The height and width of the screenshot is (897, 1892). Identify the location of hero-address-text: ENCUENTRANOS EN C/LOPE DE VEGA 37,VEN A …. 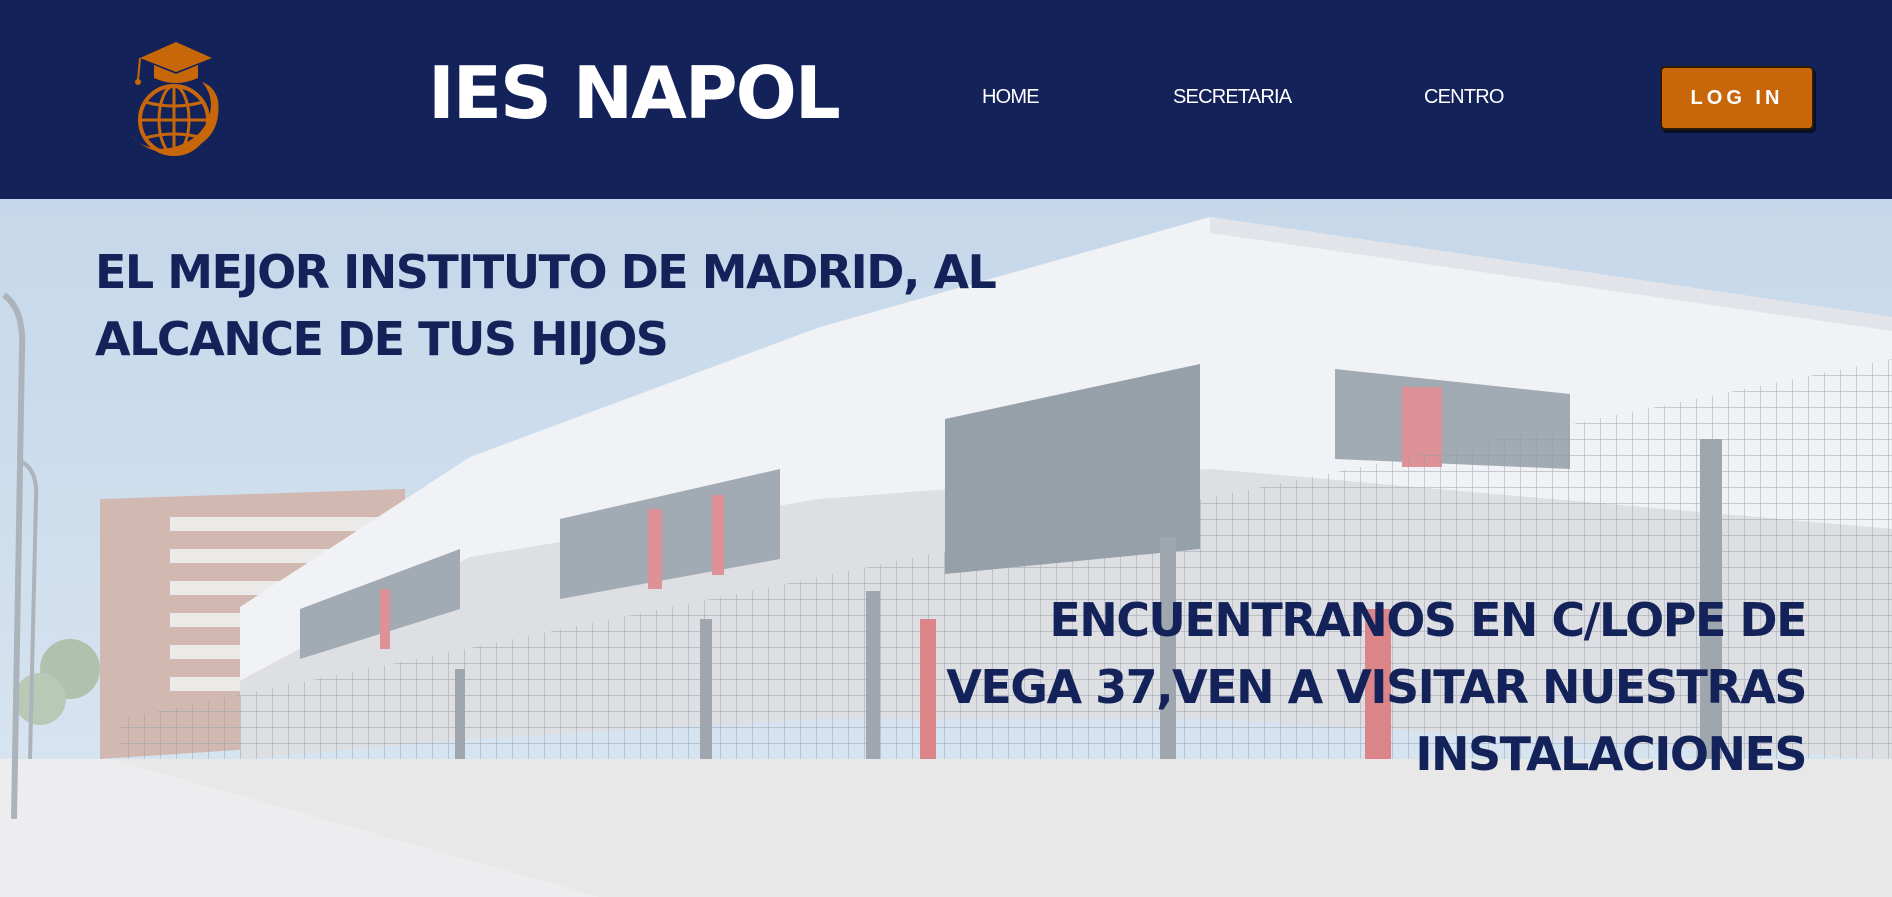
(1376, 687).